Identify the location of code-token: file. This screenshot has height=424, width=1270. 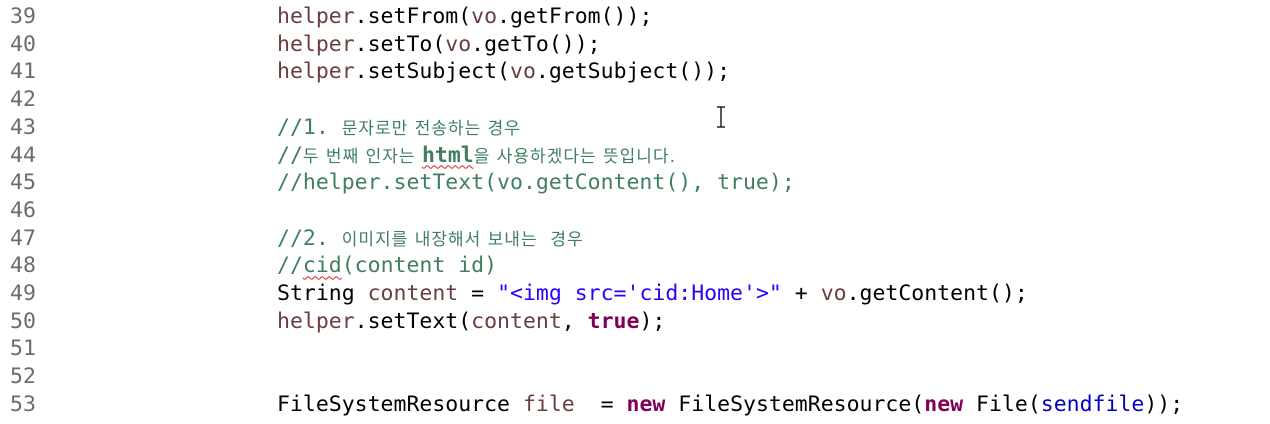
(548, 404).